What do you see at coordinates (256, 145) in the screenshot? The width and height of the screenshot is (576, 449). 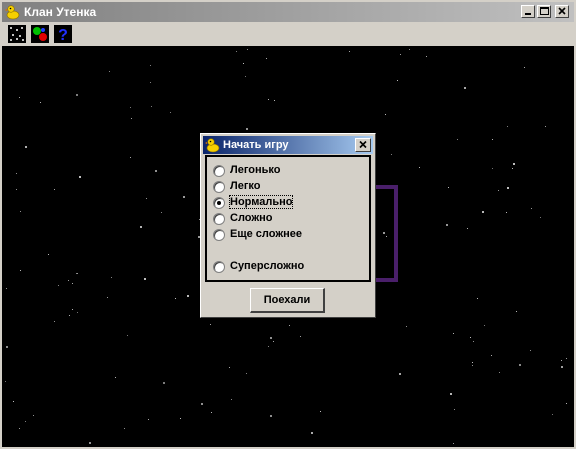 I see `dialog-title: Начать игру` at bounding box center [256, 145].